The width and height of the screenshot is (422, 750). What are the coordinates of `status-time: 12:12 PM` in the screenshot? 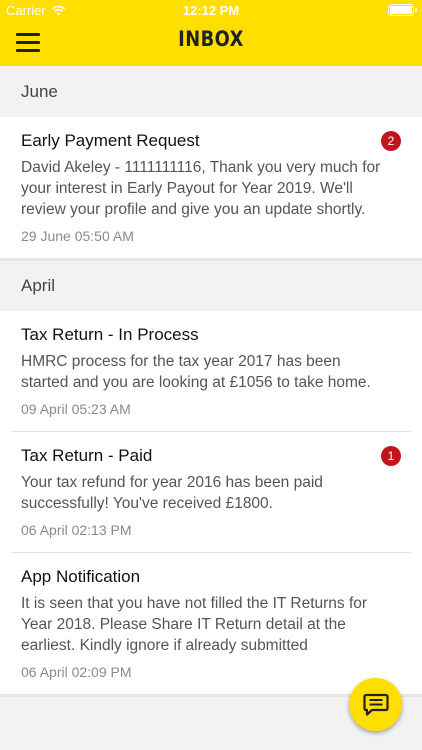 It's located at (211, 10).